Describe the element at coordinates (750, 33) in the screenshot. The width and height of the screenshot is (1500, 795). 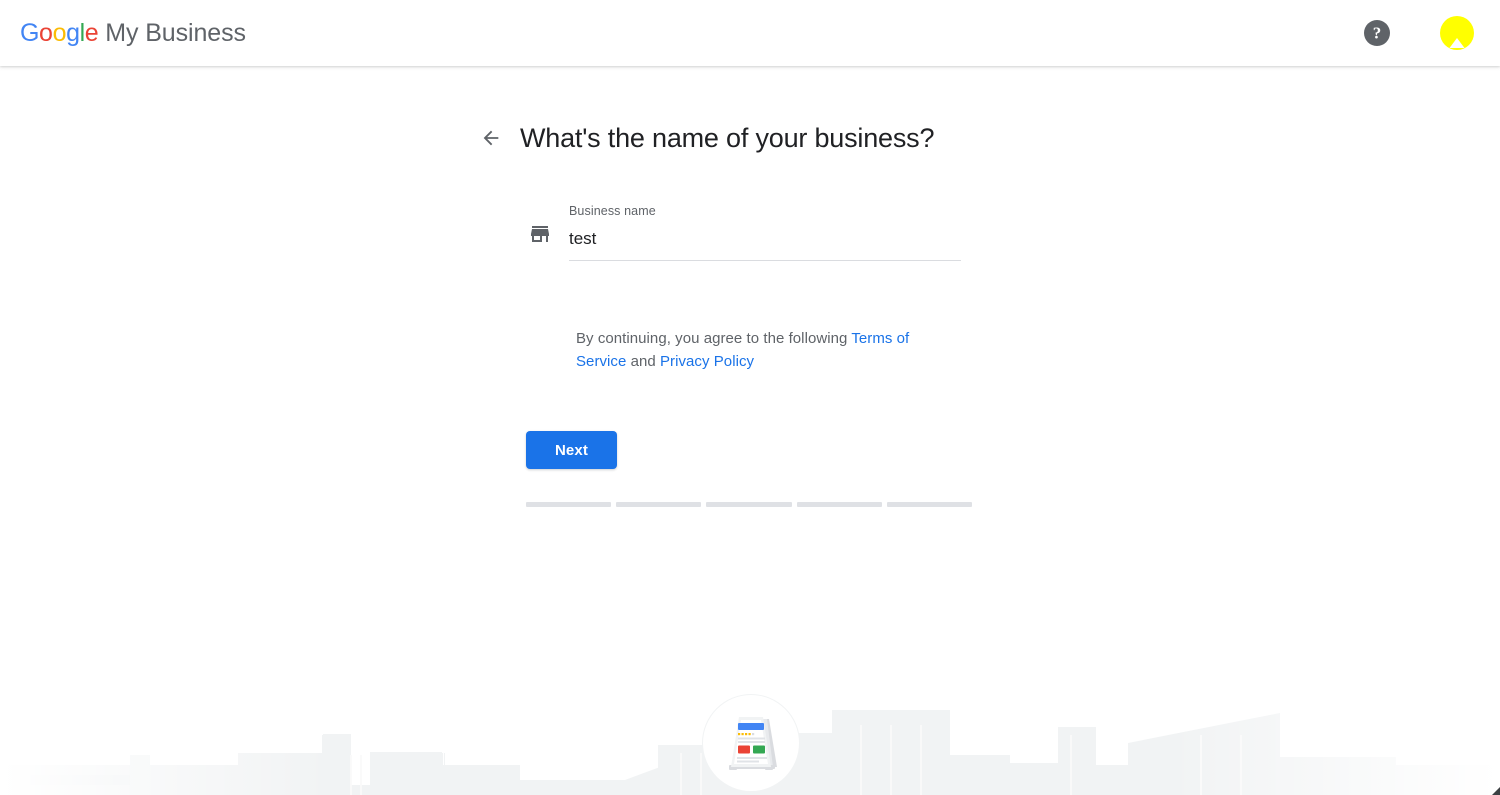
I see `app-header: Google My Business ?` at that location.